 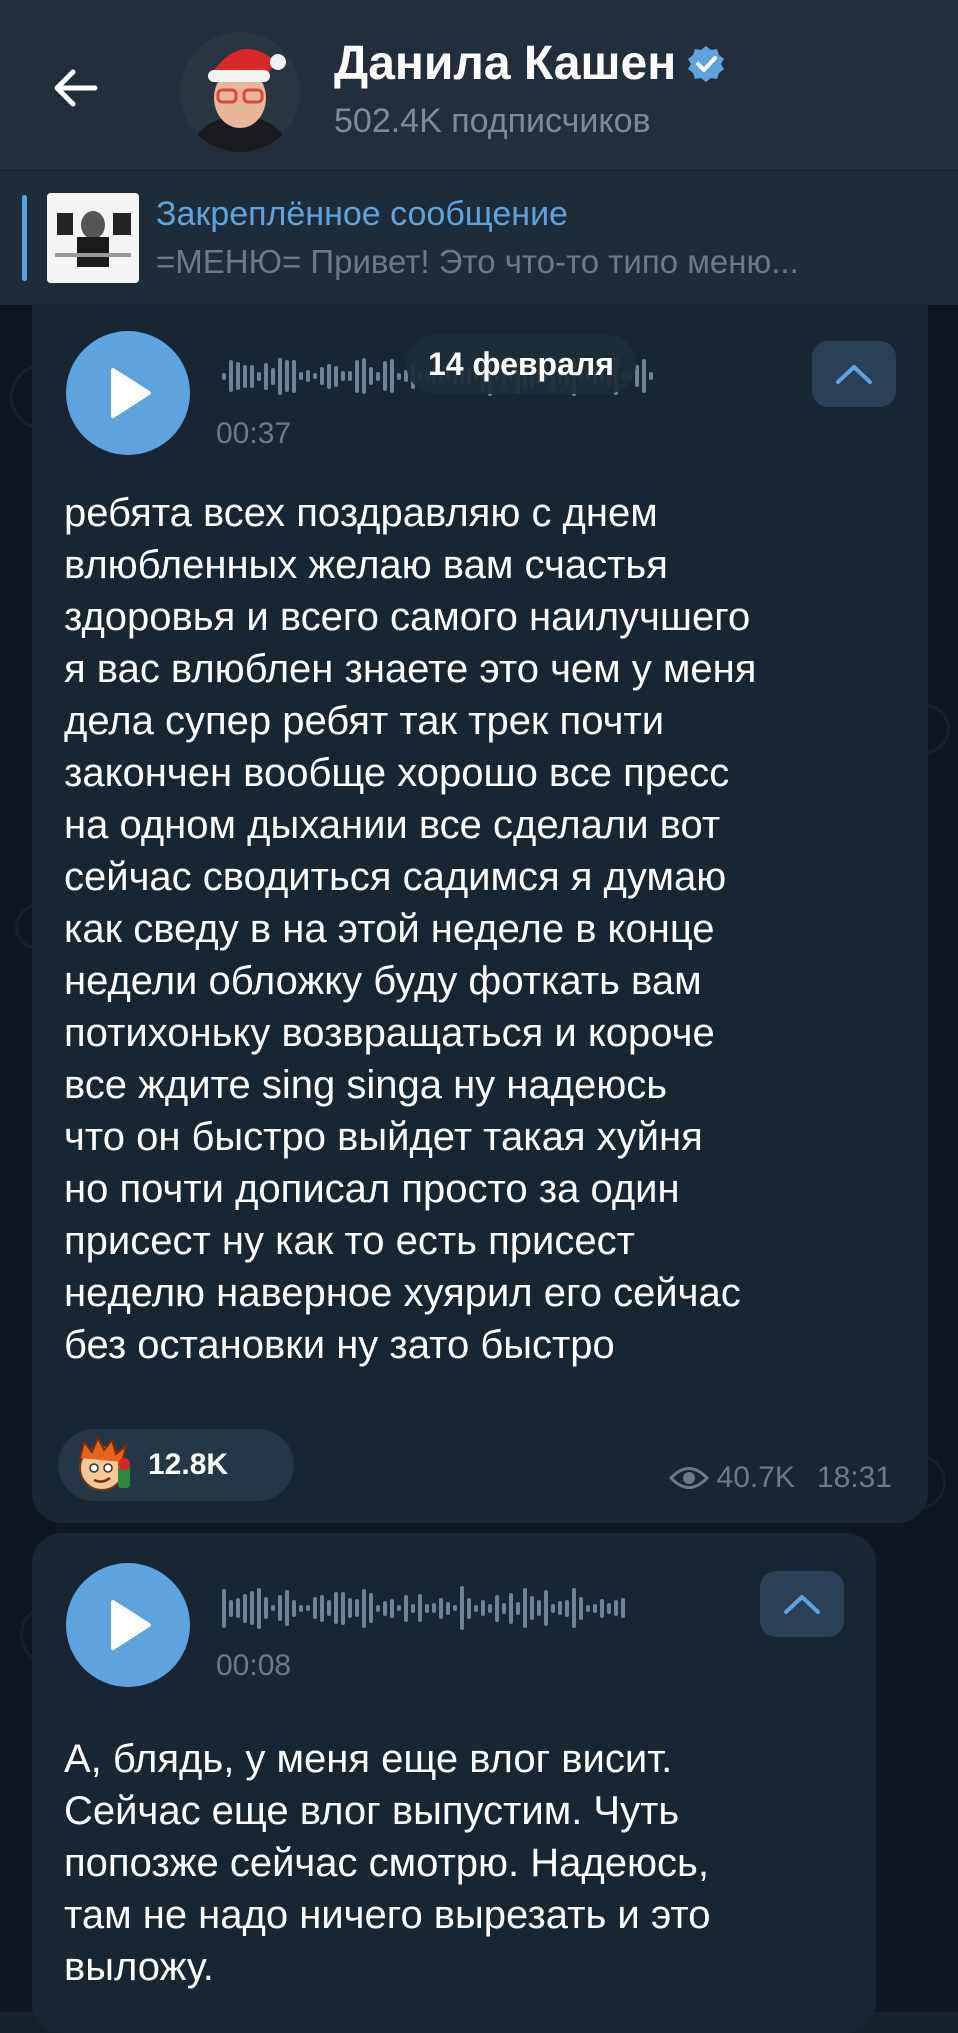 I want to click on message-meta: 40.7K 18:31, so click(x=780, y=1478).